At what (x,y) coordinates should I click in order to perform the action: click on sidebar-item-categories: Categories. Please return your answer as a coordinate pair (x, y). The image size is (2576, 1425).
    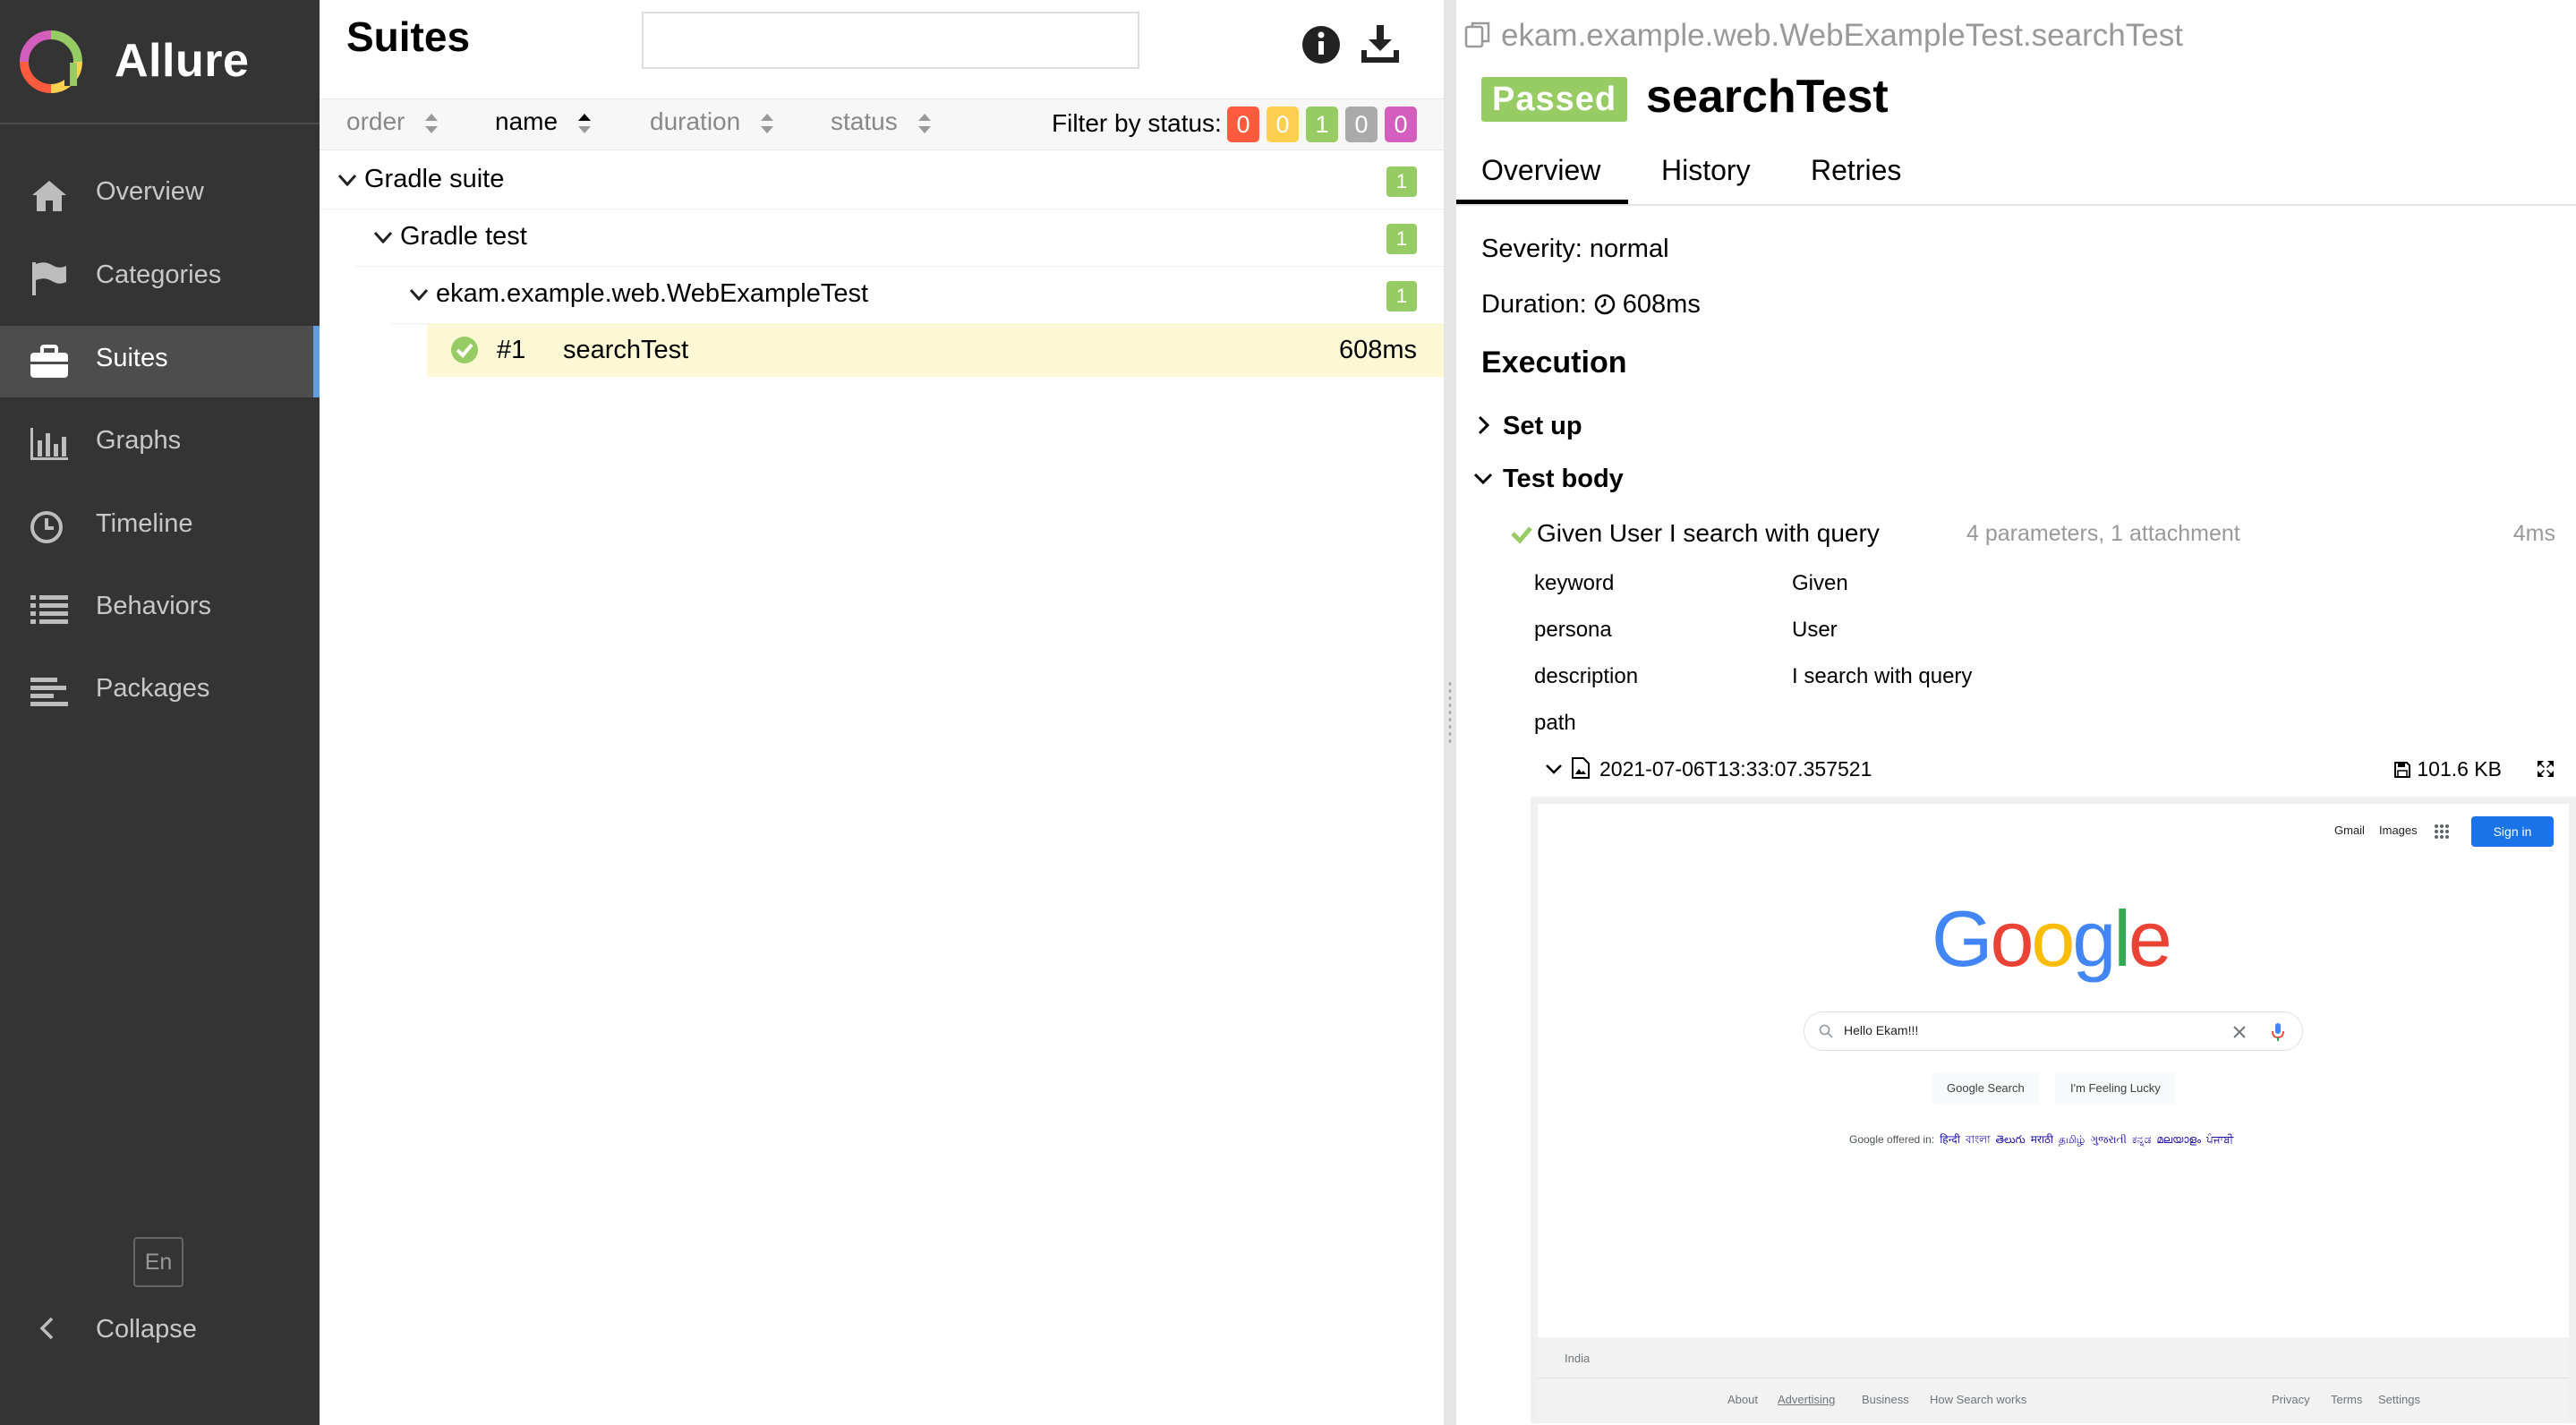
    Looking at the image, I should click on (160, 278).